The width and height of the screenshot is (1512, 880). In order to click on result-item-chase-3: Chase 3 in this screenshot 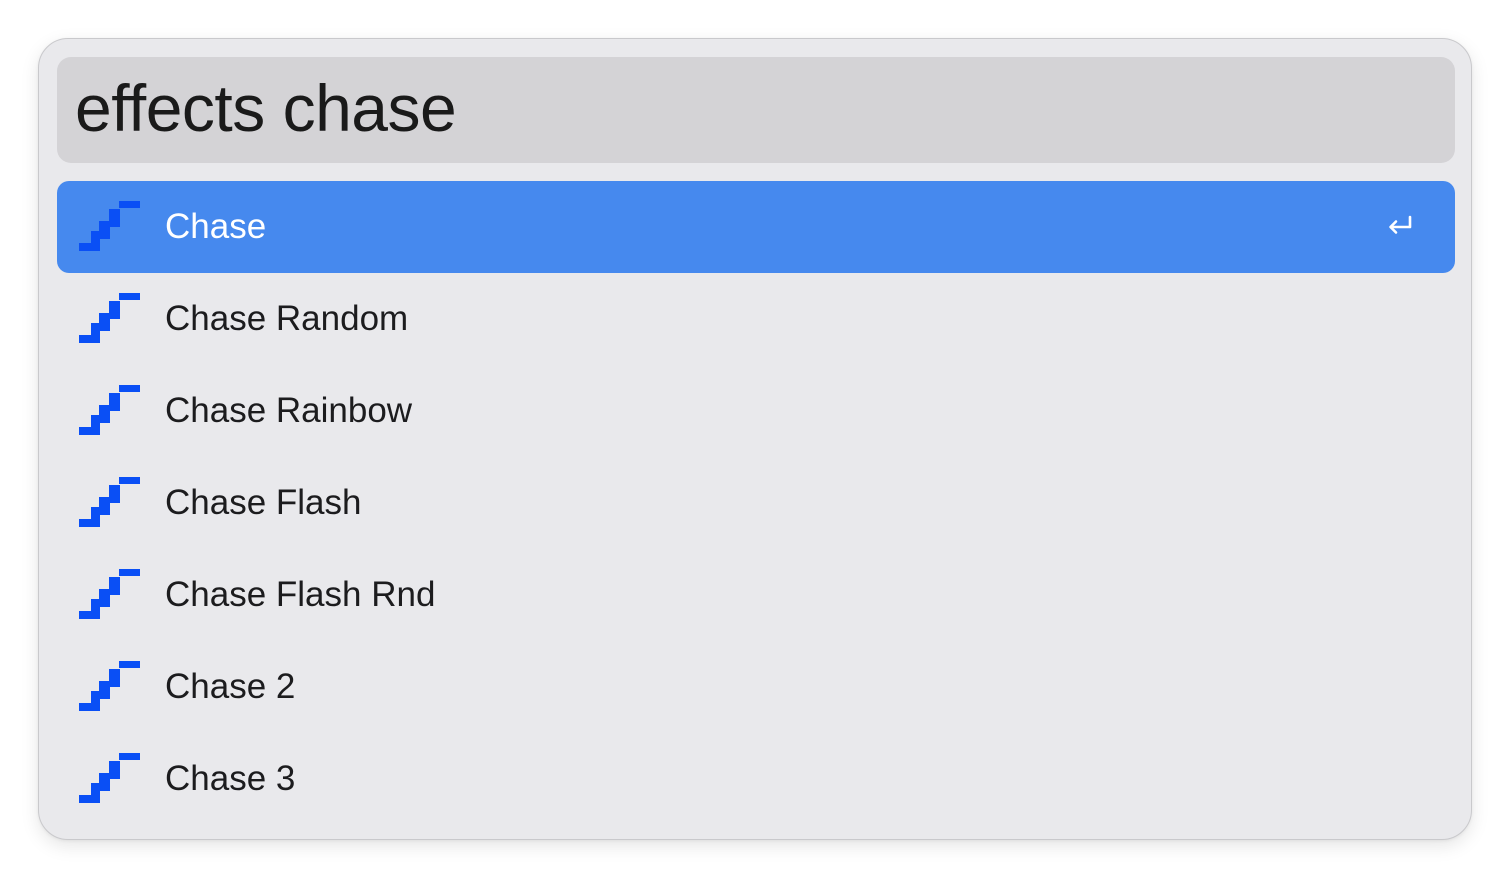, I will do `click(756, 779)`.